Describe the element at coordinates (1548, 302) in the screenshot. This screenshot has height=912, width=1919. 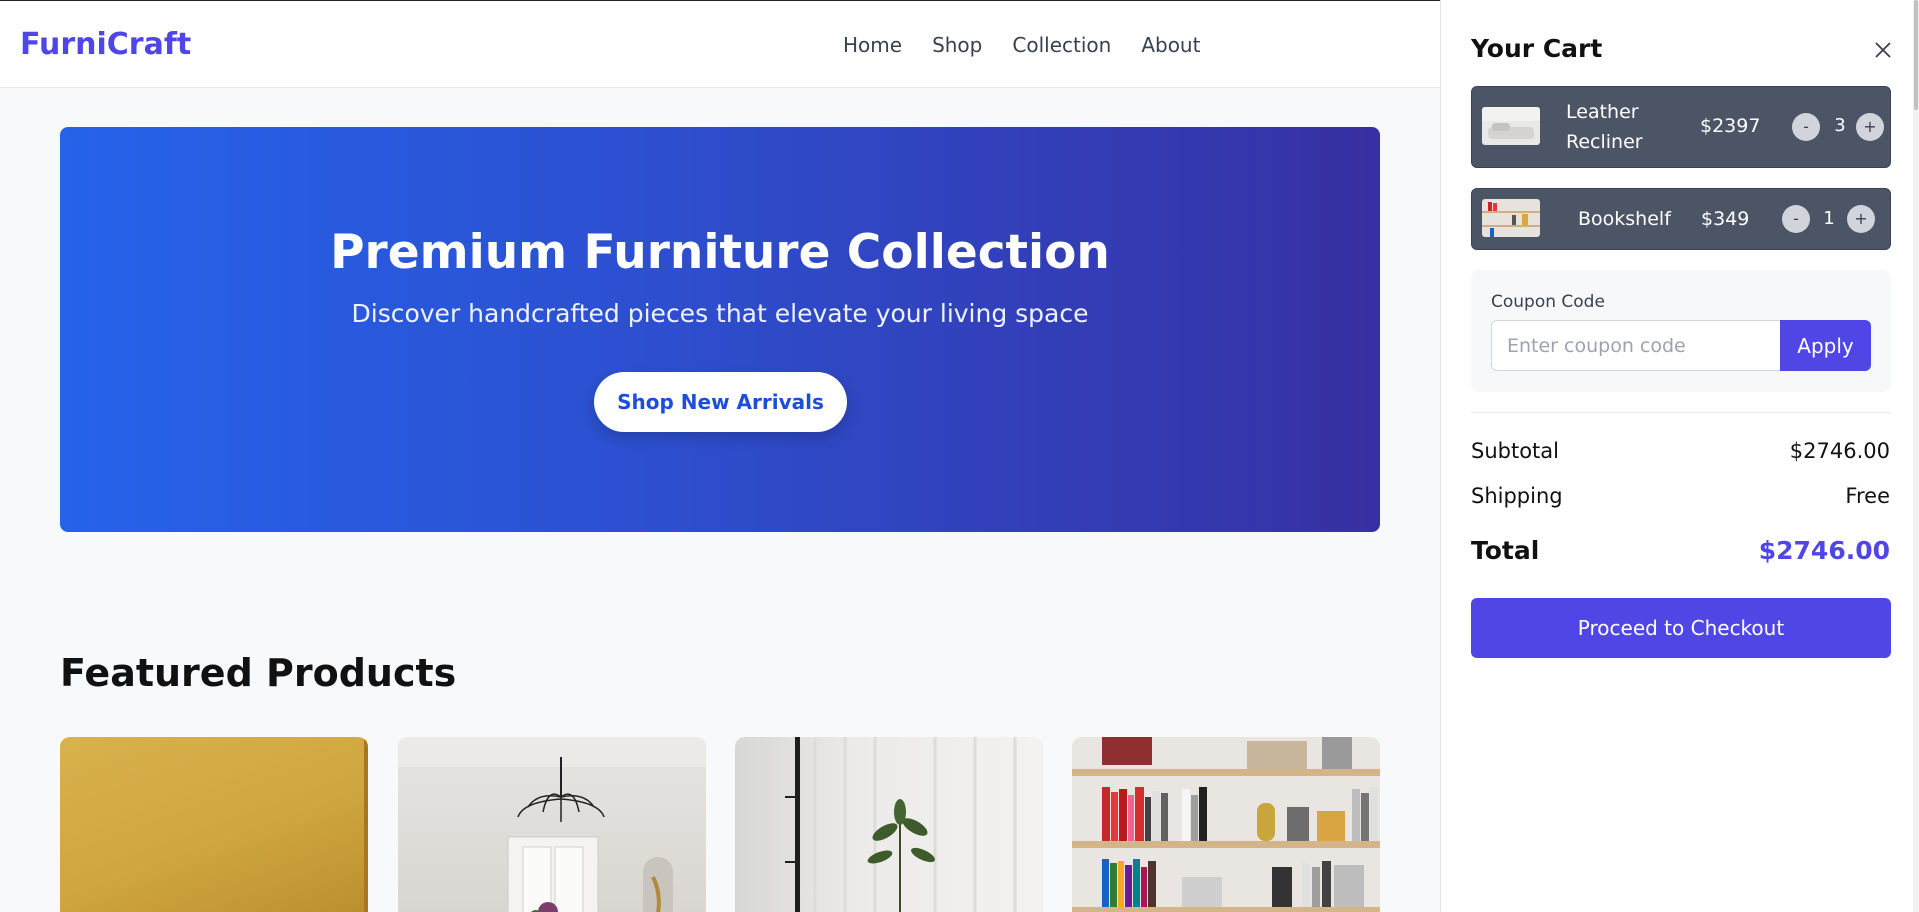
I see `coupon-label: Coupon Code` at that location.